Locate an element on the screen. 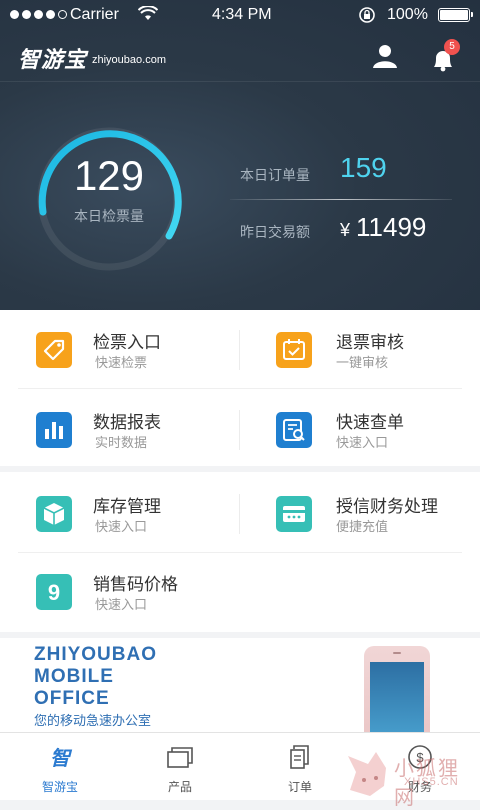  status-bar: Carrier 4:34 PM 100% is located at coordinates (240, 15).